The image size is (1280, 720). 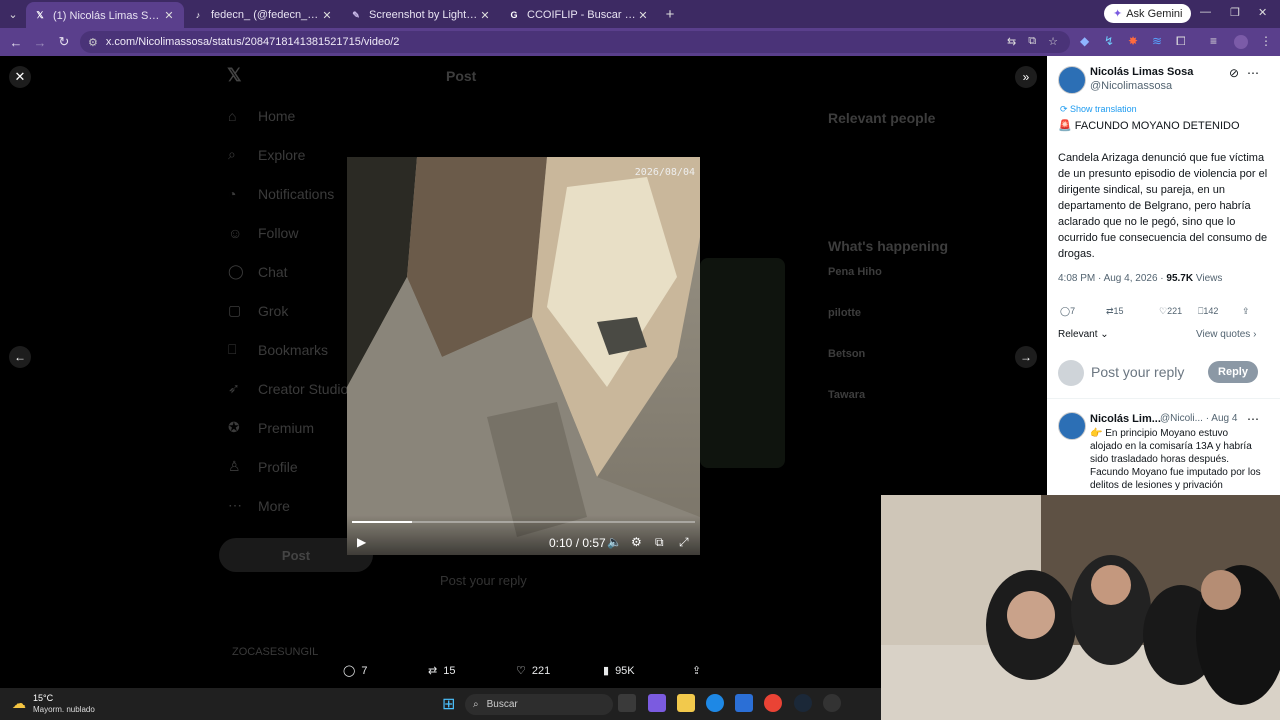 What do you see at coordinates (1084, 41) in the screenshot?
I see `extension-icon: ◆` at bounding box center [1084, 41].